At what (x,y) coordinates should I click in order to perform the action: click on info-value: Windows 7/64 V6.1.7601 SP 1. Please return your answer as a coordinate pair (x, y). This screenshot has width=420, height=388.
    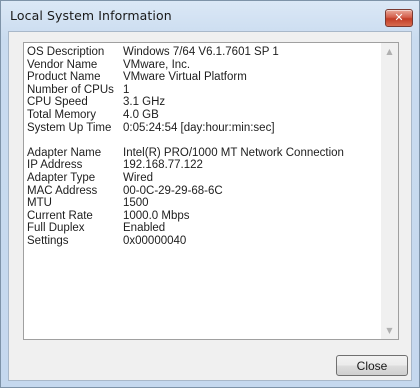
    Looking at the image, I should click on (201, 52).